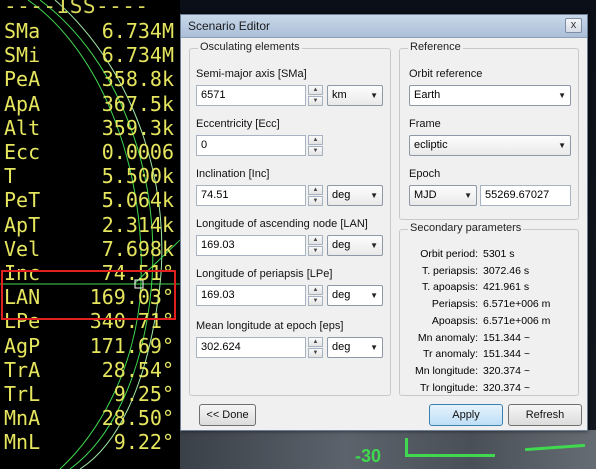  I want to click on inc-spinner: ▲ ▼, so click(315, 195).